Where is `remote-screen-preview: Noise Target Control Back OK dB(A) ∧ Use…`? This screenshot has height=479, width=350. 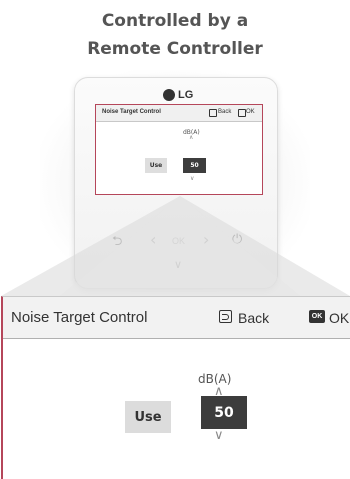 remote-screen-preview: Noise Target Control Back OK dB(A) ∧ Use… is located at coordinates (179, 149).